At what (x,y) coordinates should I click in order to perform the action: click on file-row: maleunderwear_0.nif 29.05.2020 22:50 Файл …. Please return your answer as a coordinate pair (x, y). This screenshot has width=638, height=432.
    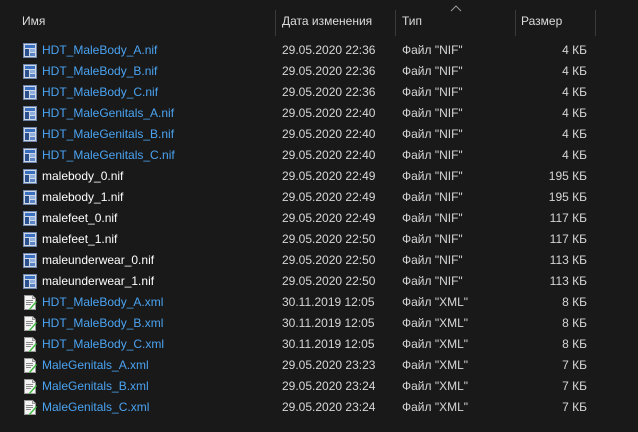
    Looking at the image, I should click on (319, 260).